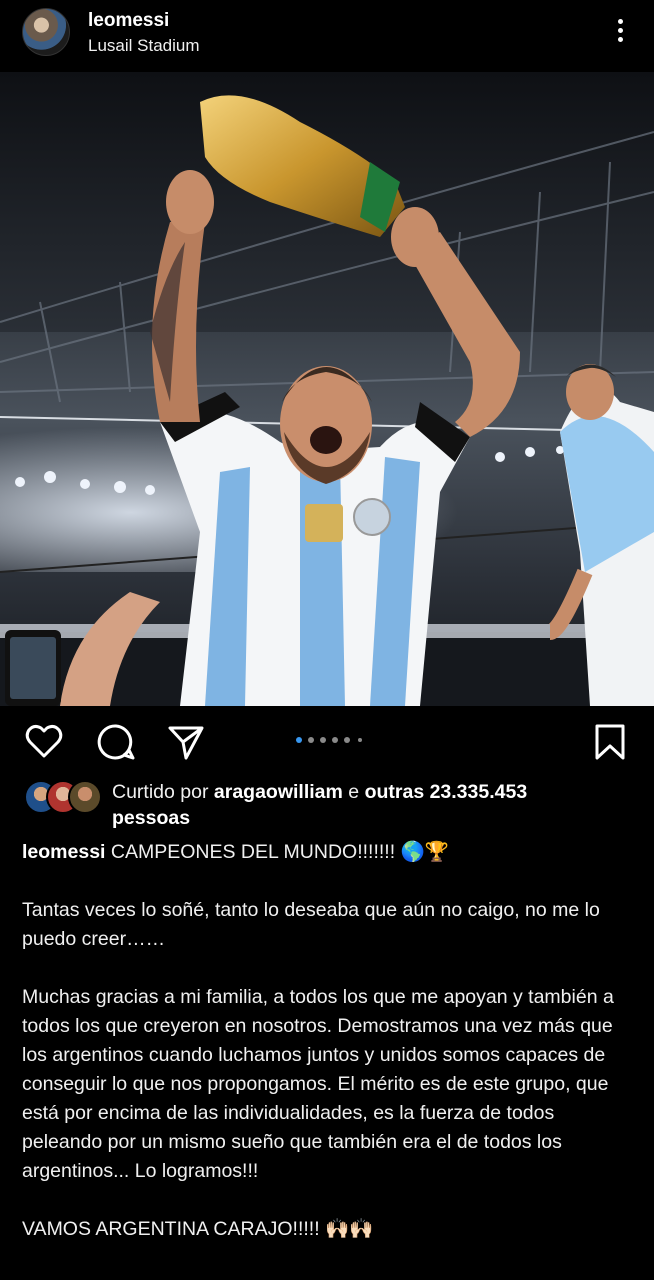 This screenshot has height=1280, width=654. What do you see at coordinates (327, 35) in the screenshot?
I see `post-header: leomessi Lusail Stadium` at bounding box center [327, 35].